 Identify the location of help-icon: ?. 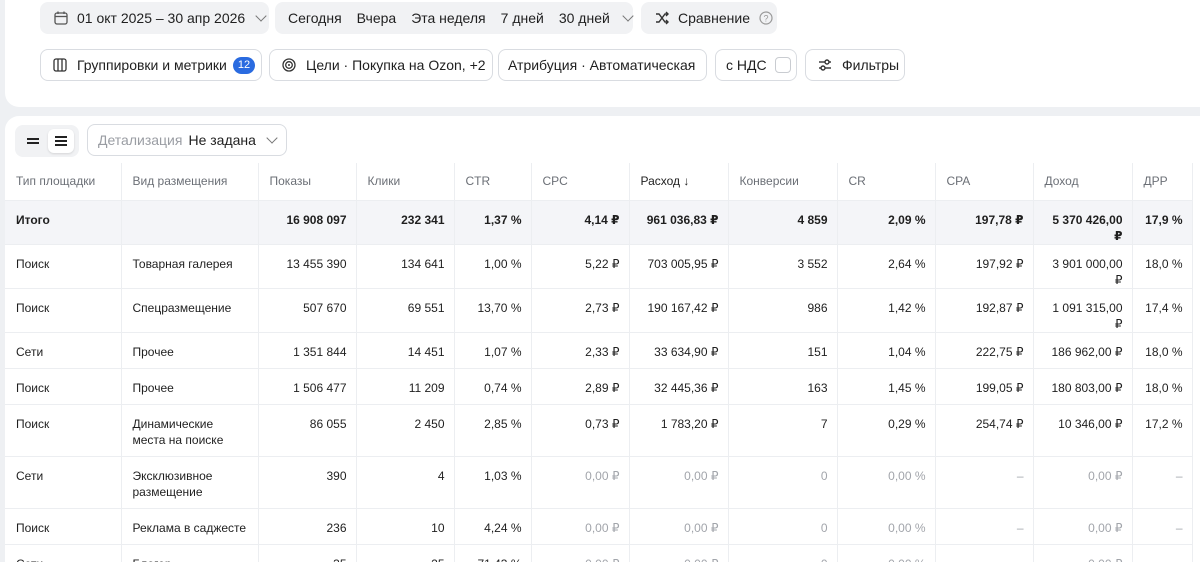
(766, 18).